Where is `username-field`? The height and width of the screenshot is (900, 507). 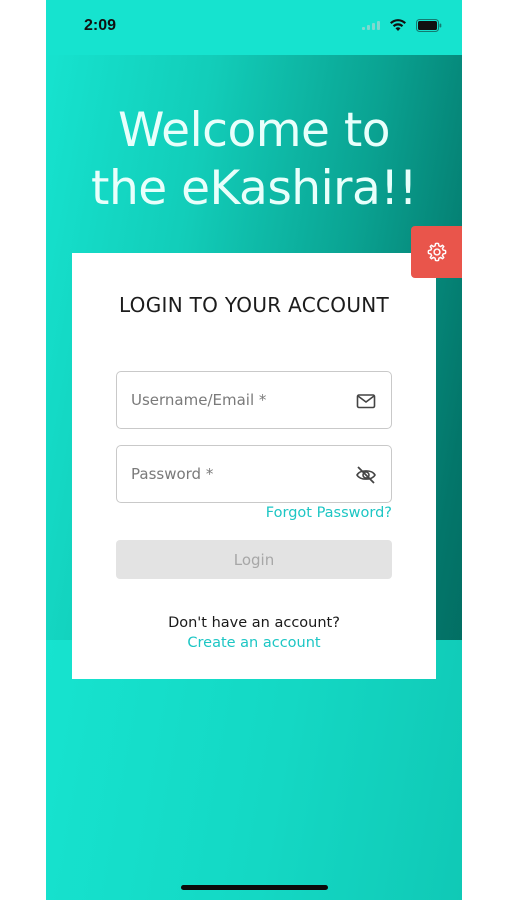
username-field is located at coordinates (254, 400).